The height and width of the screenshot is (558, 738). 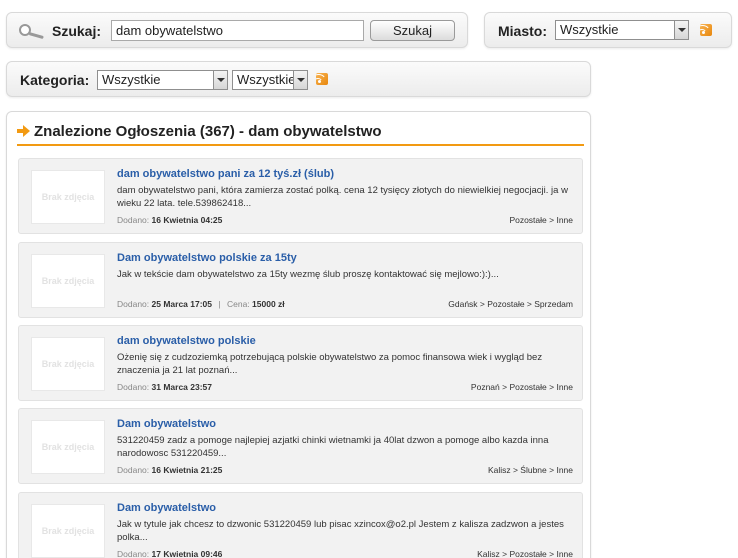 I want to click on category-label: Kategoria:, so click(x=55, y=80).